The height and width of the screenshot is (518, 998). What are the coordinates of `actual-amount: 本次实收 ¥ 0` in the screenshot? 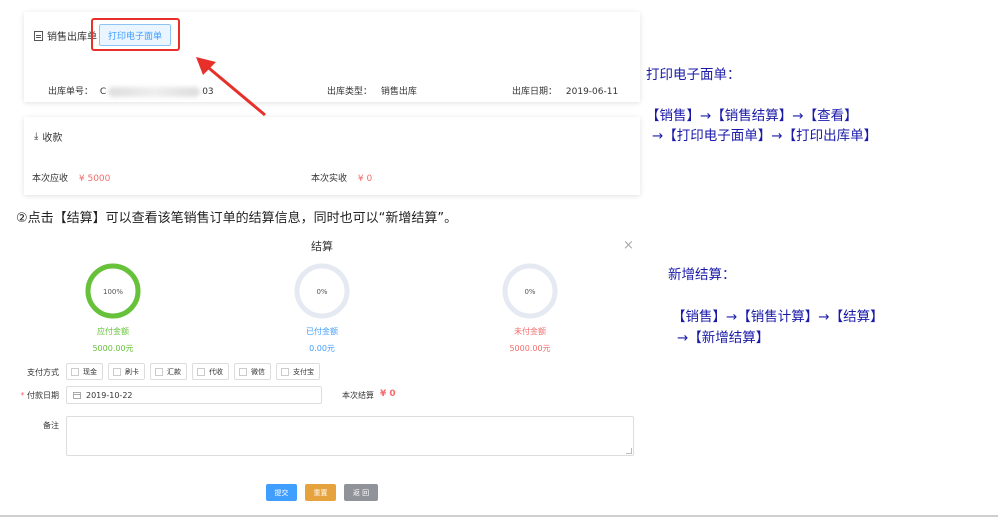 It's located at (341, 177).